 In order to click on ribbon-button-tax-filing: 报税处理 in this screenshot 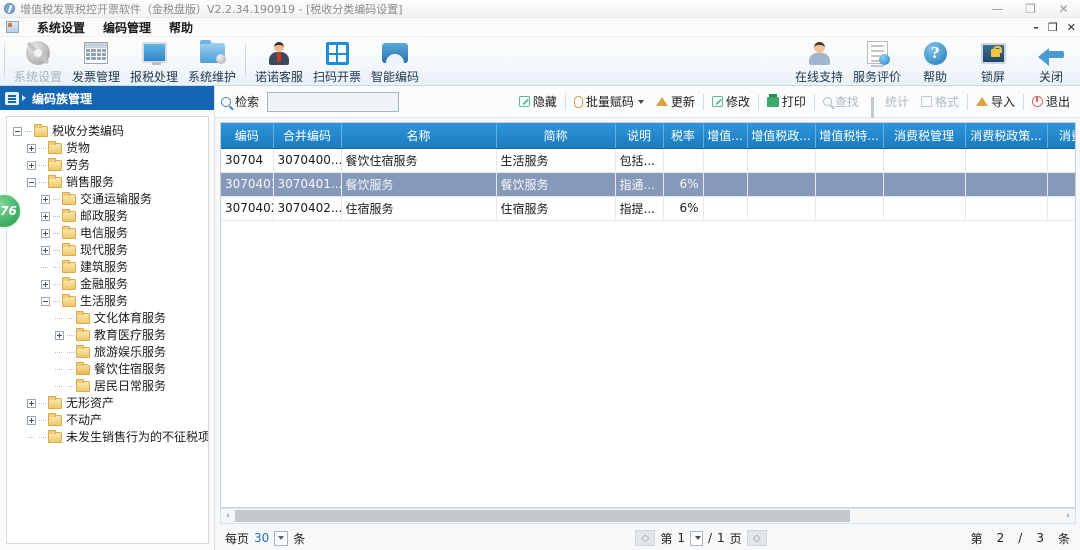, I will do `click(154, 61)`.